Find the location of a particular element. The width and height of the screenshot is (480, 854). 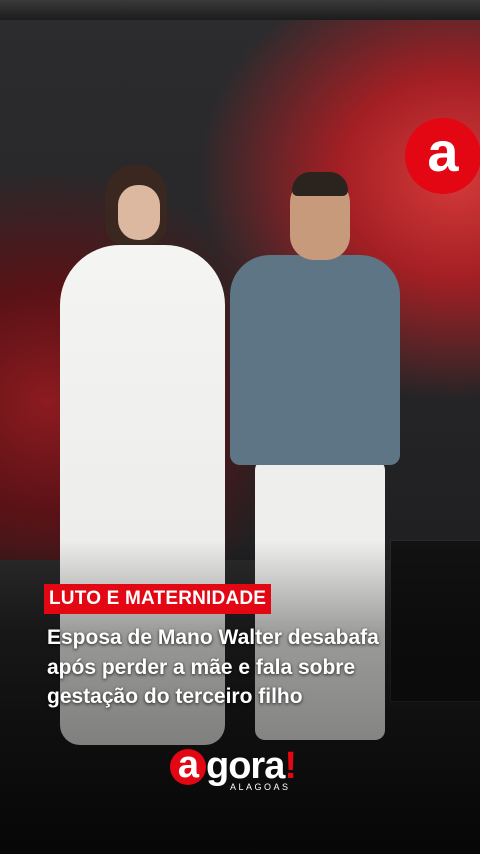

agora-alagoas-logo: a gora! ALAGOAS is located at coordinates (245, 771).